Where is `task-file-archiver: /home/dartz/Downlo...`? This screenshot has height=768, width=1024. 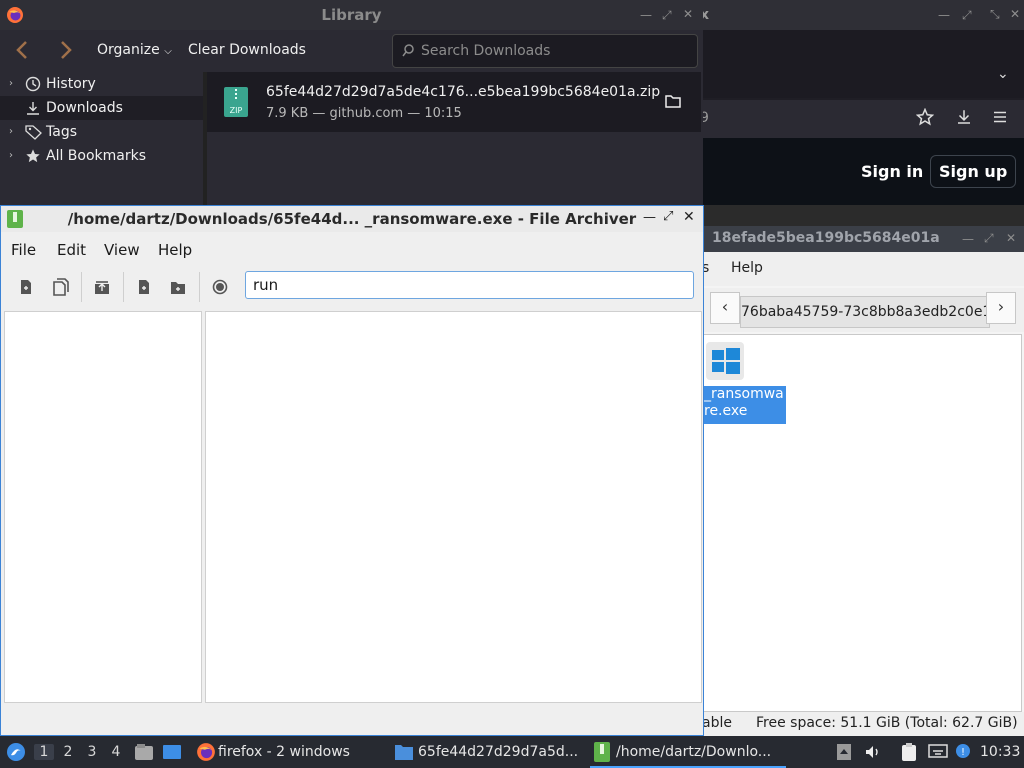 task-file-archiver: /home/dartz/Downlo... is located at coordinates (688, 752).